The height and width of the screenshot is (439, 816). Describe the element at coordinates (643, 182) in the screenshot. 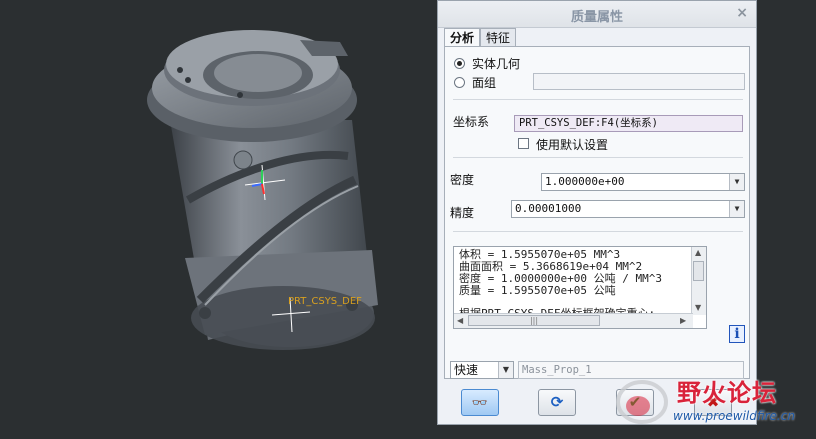

I see `density-combo: 1.000000e+00 ▼` at that location.